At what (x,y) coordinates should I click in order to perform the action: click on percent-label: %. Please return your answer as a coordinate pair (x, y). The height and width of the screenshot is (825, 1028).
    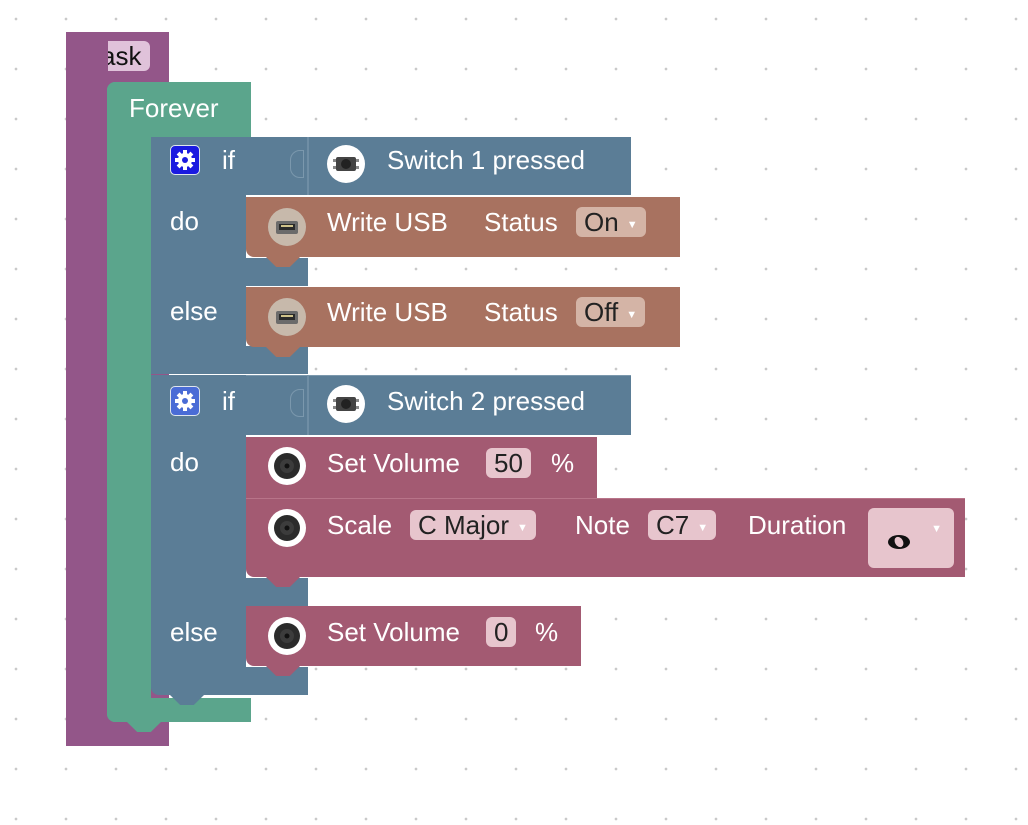
    Looking at the image, I should click on (563, 463).